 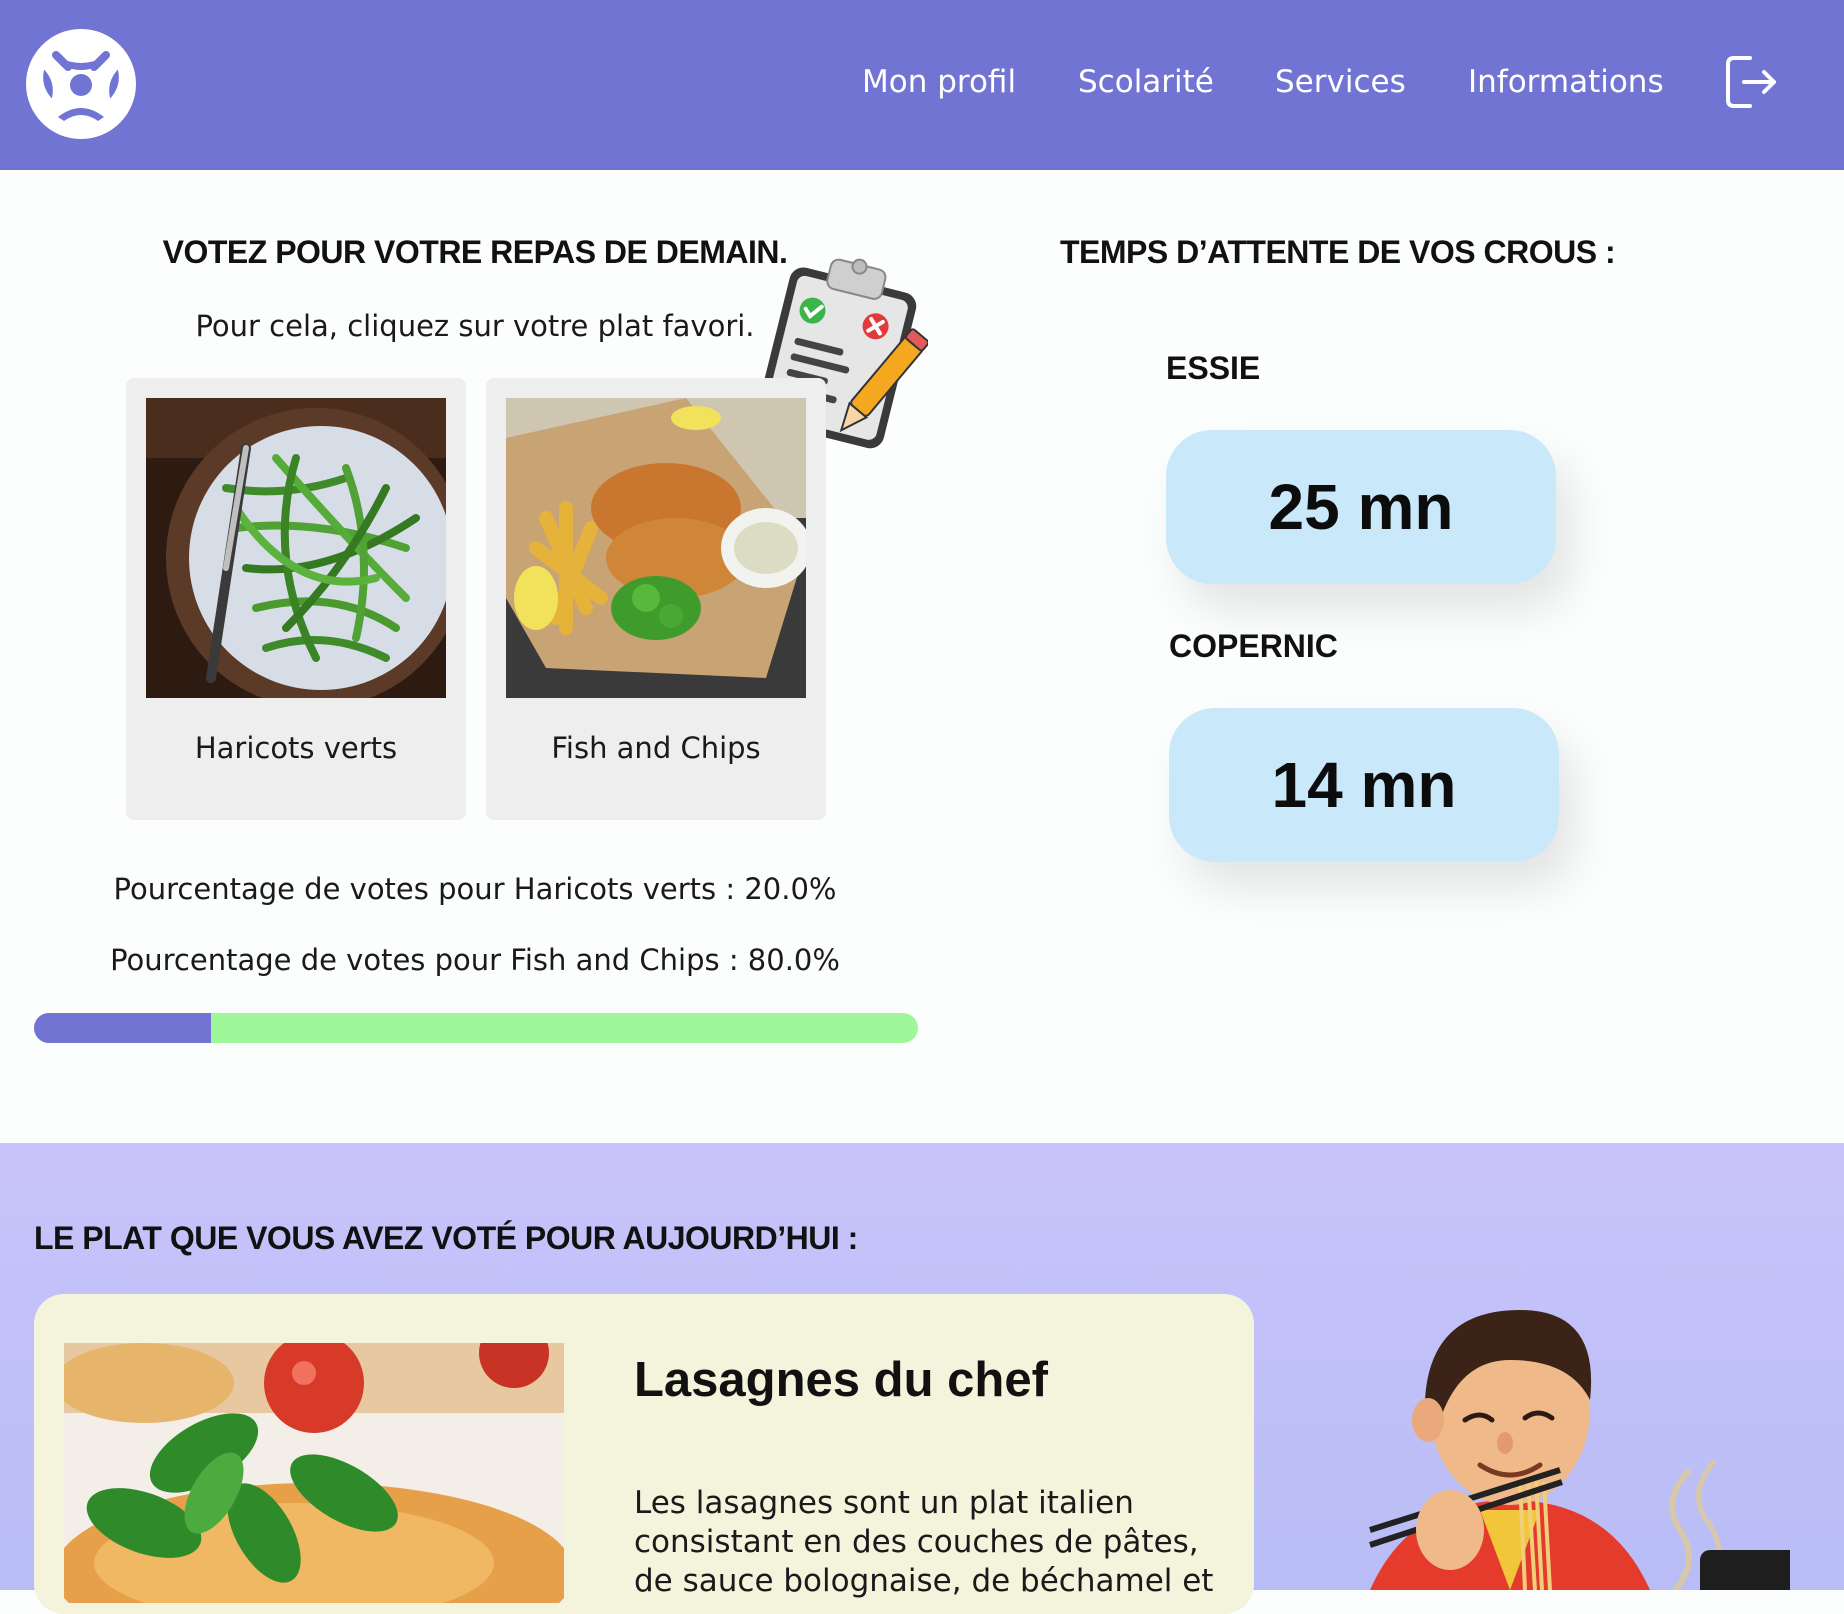 I want to click on dish-card-haricots-verts: Haricots verts, so click(x=296, y=599).